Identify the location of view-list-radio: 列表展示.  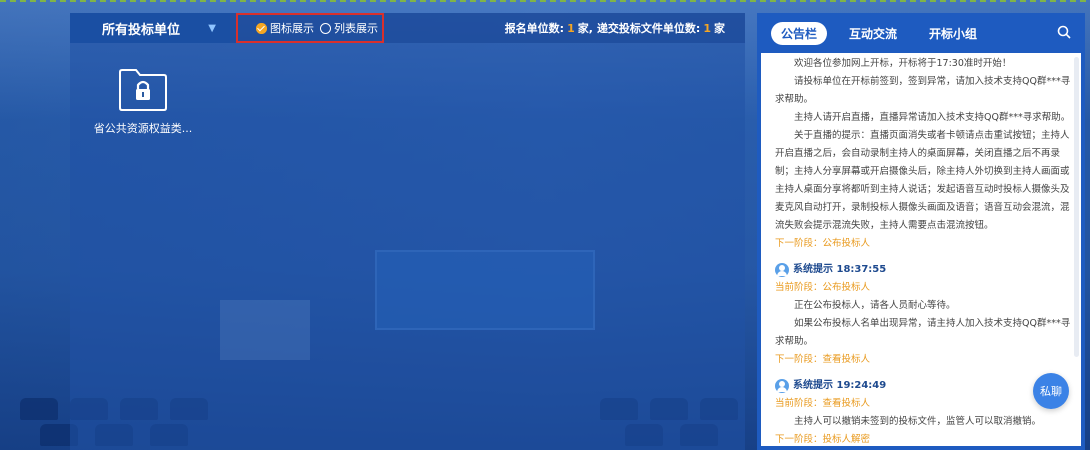
(349, 28).